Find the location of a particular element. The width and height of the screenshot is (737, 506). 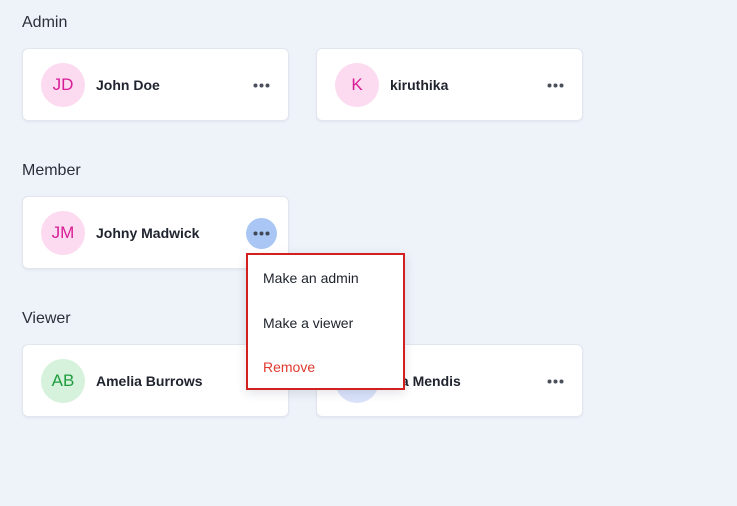

user-name: Johny Madwick is located at coordinates (148, 233).